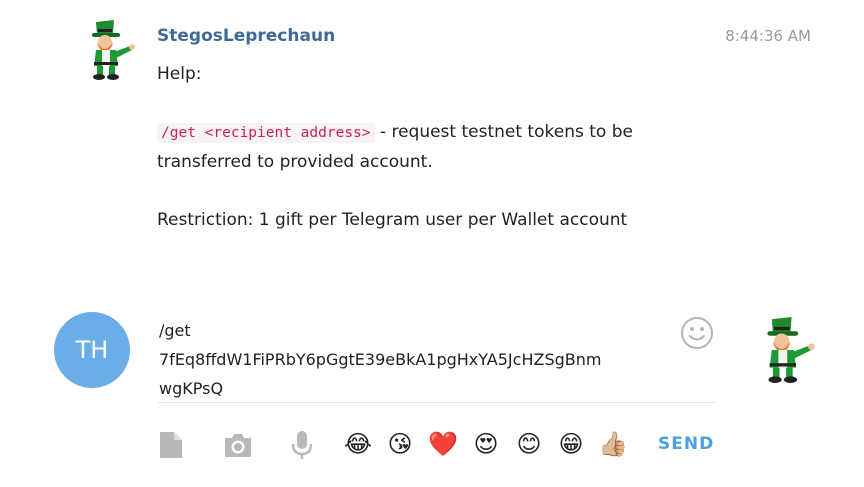  What do you see at coordinates (358, 444) in the screenshot?
I see `emoji-joy: 😂` at bounding box center [358, 444].